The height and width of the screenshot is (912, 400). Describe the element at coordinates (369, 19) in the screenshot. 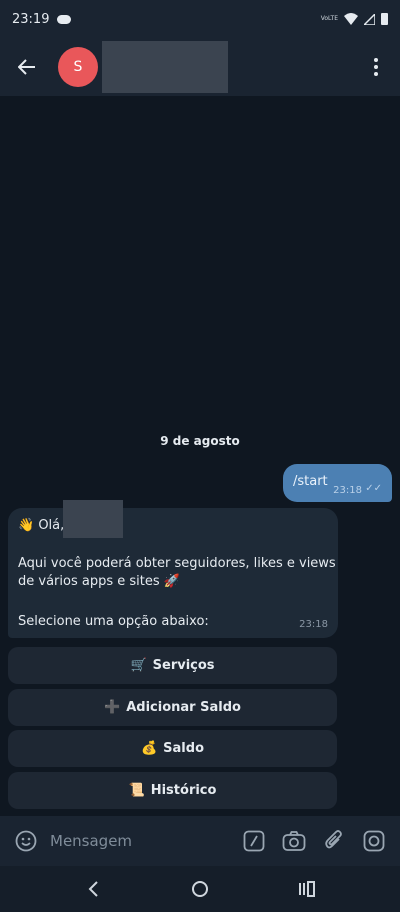

I see `signal-icon` at that location.